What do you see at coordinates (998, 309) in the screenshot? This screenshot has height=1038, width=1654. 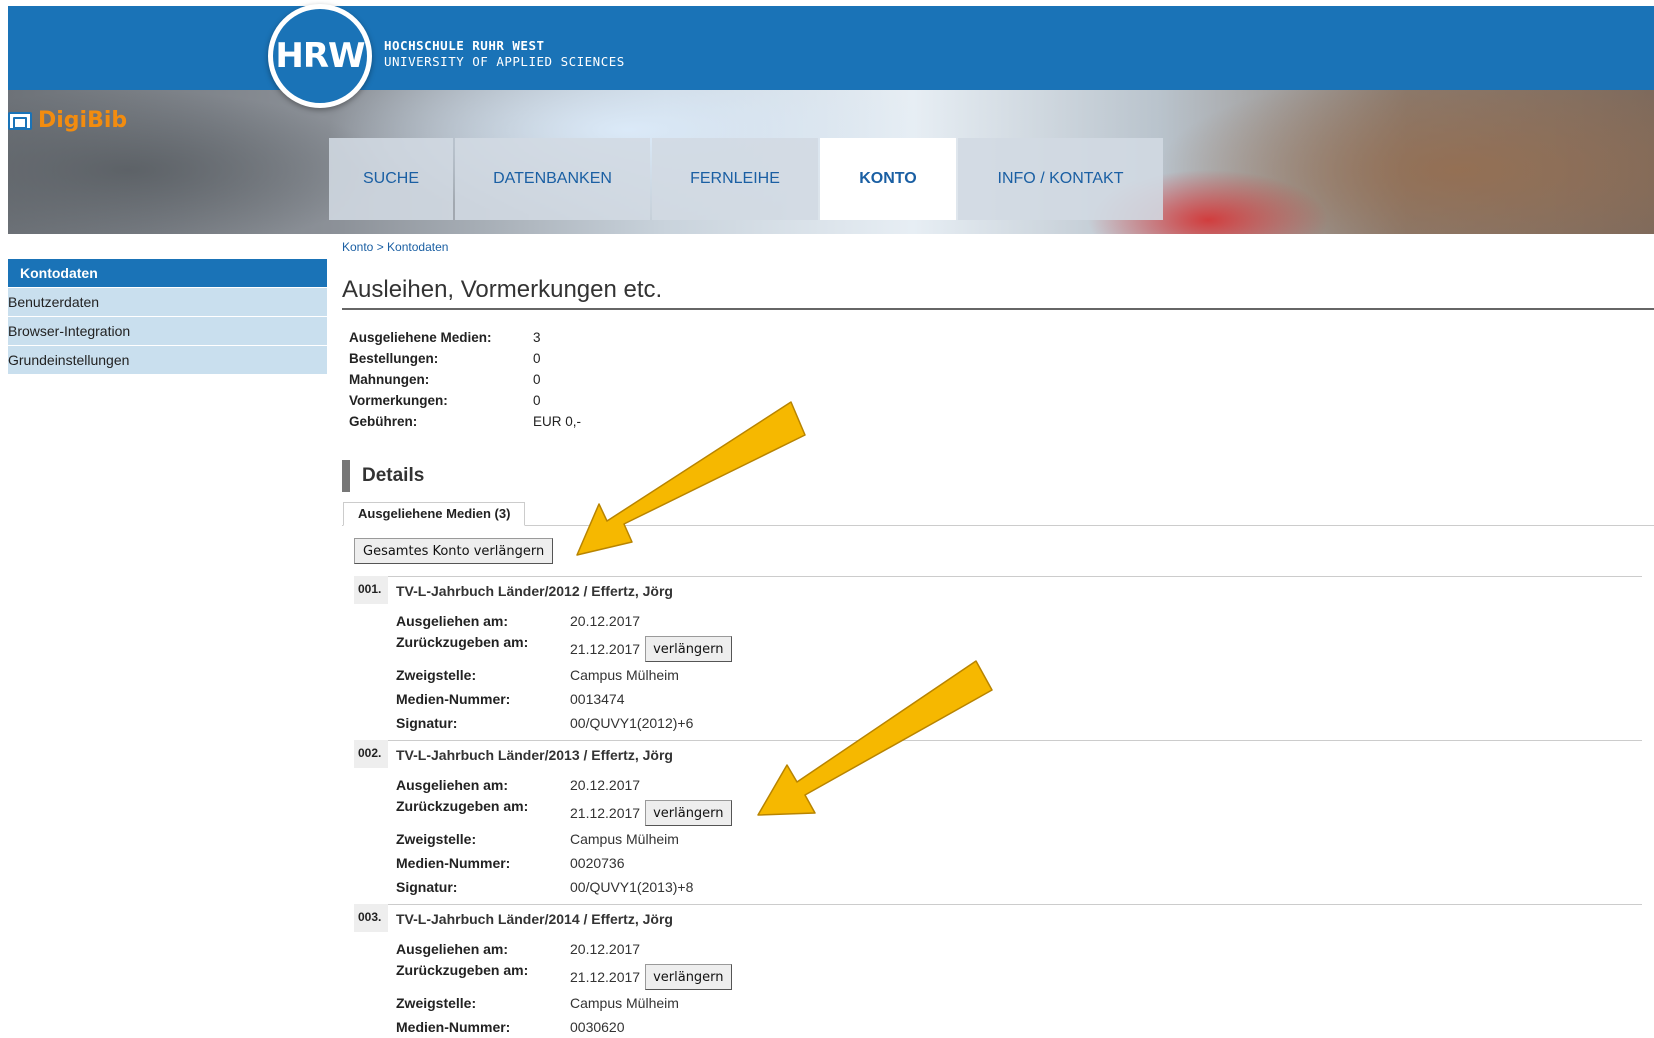 I see `title-divider` at bounding box center [998, 309].